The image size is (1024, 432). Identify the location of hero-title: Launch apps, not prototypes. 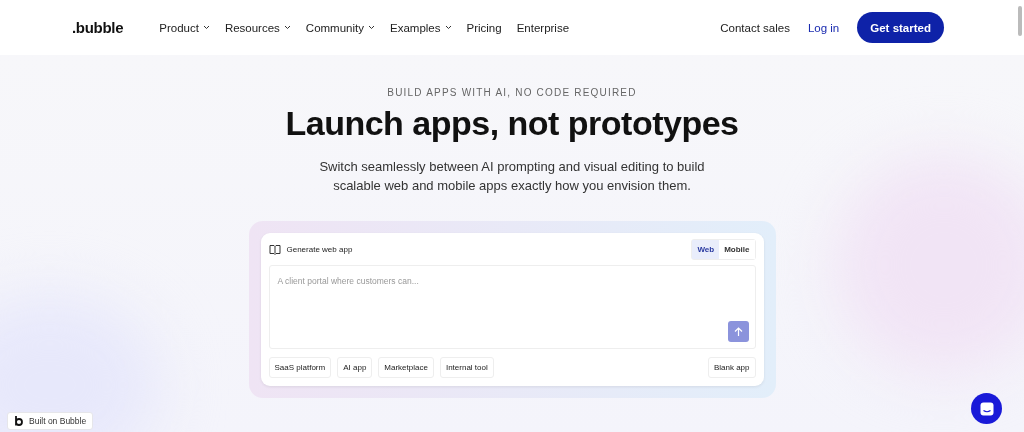
(512, 123).